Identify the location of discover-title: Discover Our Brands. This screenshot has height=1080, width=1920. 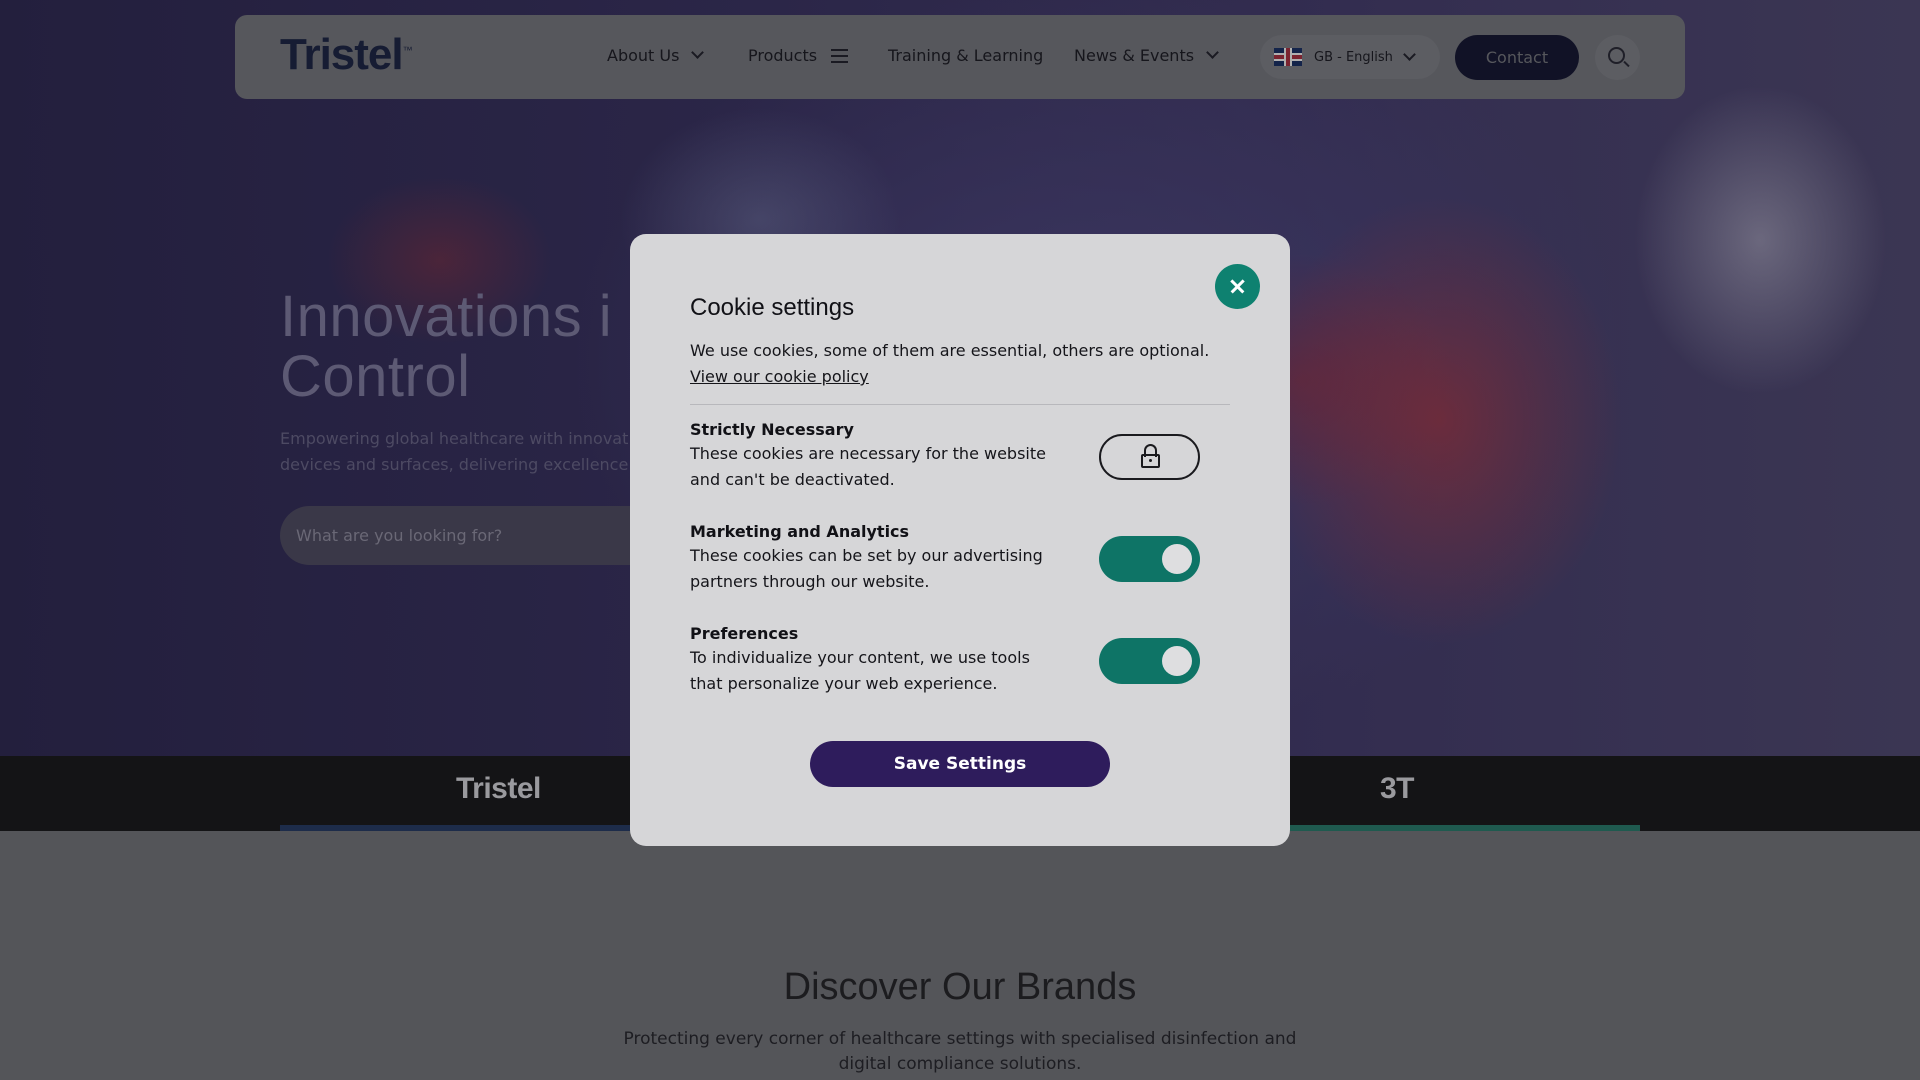
(960, 987).